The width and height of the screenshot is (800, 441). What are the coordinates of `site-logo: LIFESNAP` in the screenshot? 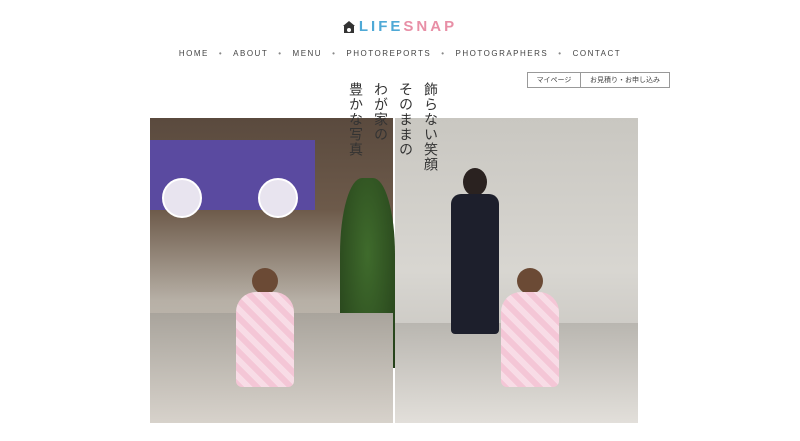 It's located at (400, 28).